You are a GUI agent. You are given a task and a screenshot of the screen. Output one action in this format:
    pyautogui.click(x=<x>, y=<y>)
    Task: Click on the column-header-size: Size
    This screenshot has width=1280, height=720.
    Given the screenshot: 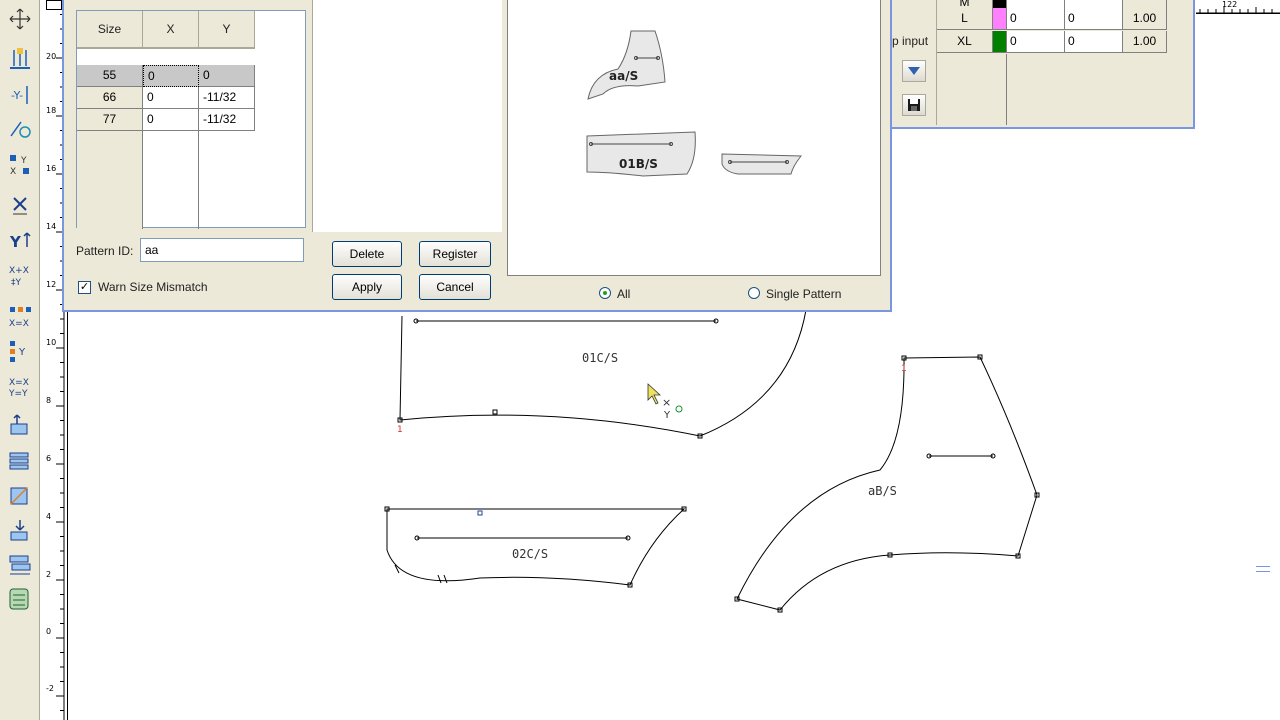 What is the action you would take?
    pyautogui.click(x=110, y=30)
    